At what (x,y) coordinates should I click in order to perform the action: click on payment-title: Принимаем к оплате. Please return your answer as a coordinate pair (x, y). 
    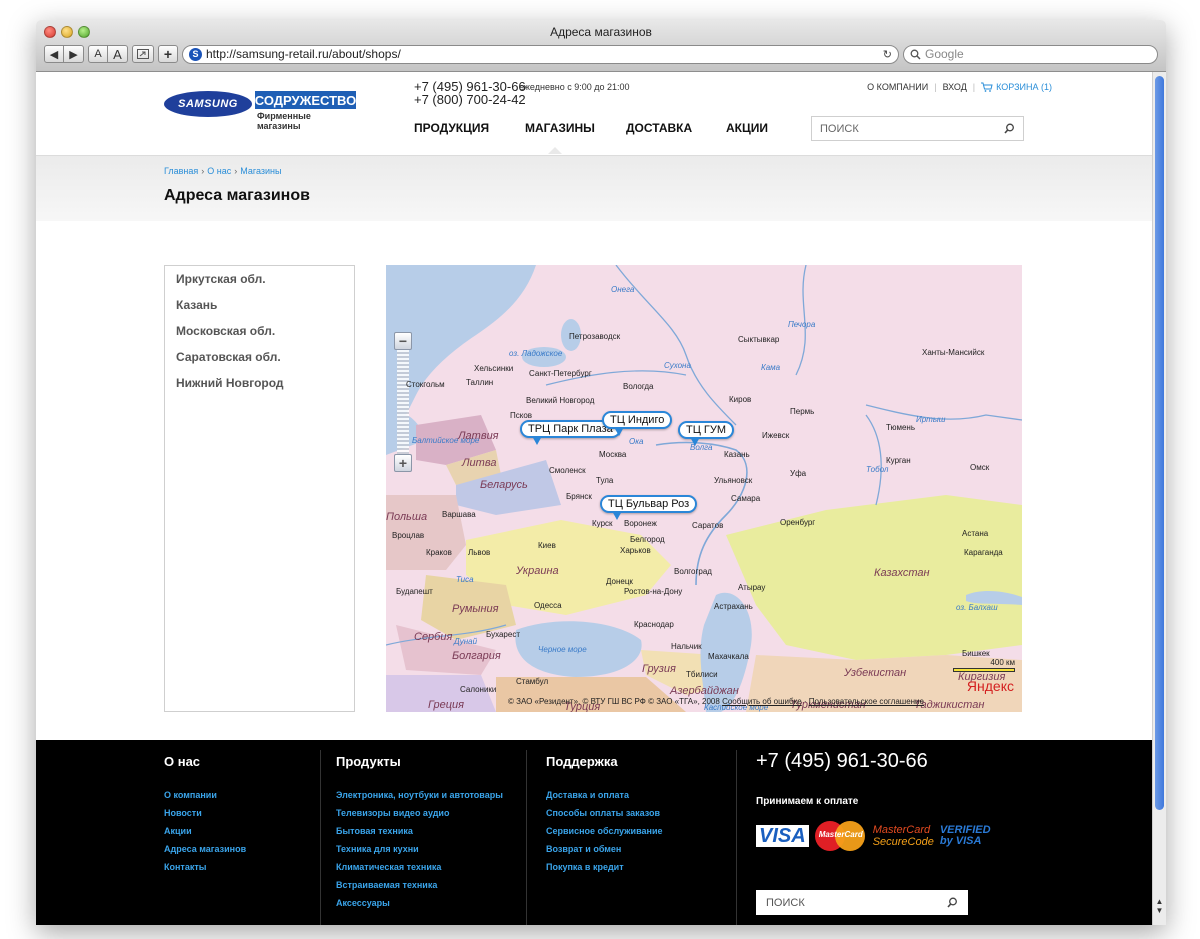
    Looking at the image, I should click on (807, 801).